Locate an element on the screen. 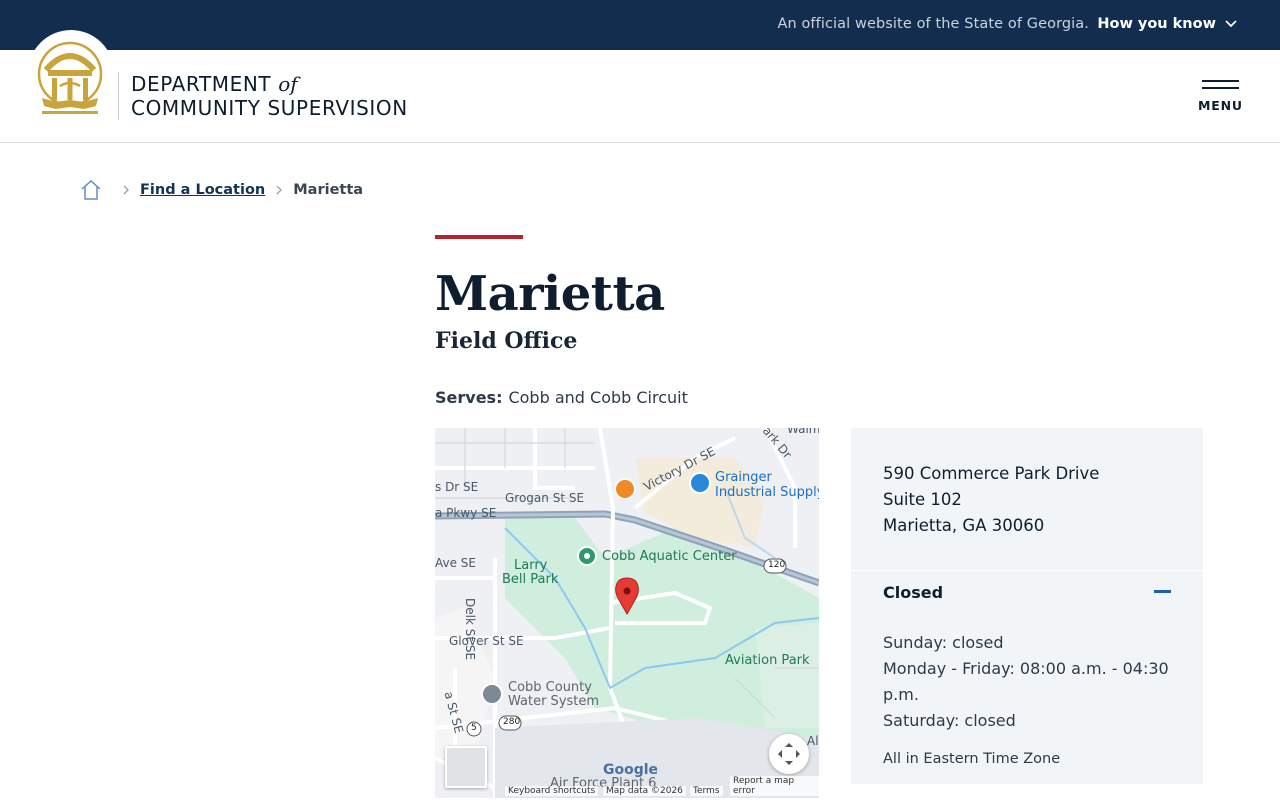 This screenshot has height=800, width=1280. map-label-walm: Walm is located at coordinates (803, 432).